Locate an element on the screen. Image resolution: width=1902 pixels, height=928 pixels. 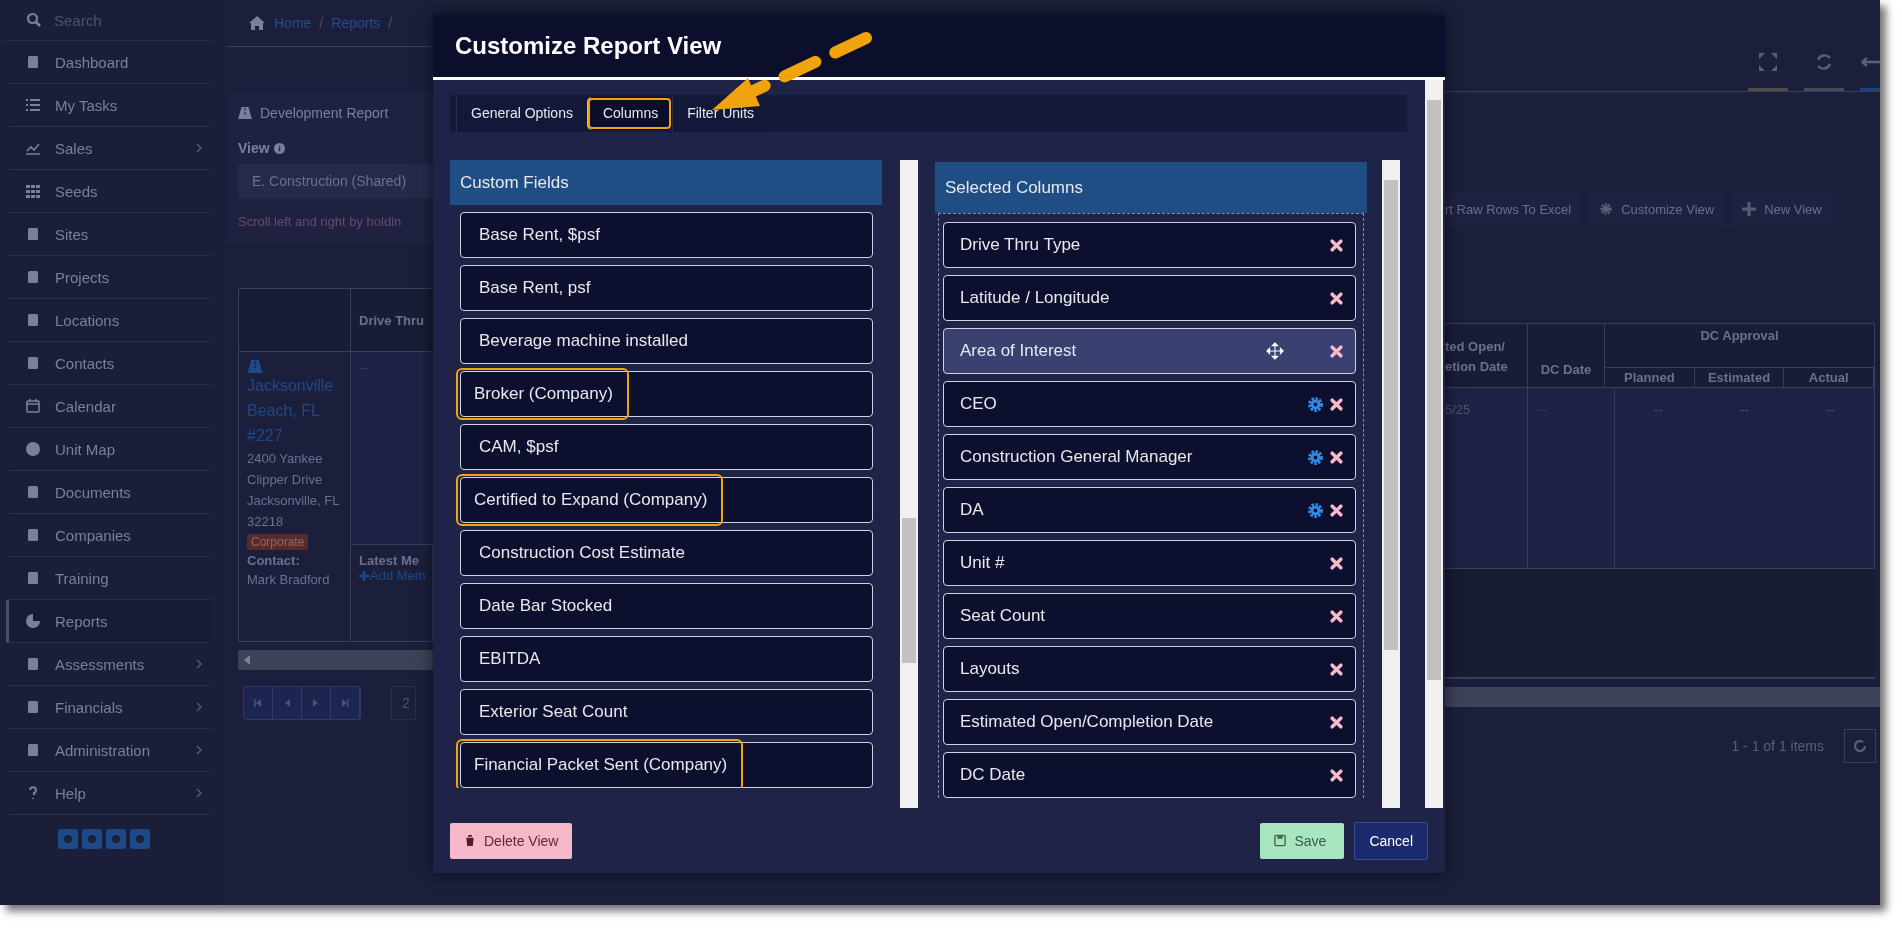
sidebar-item: Sales is located at coordinates (108, 148).